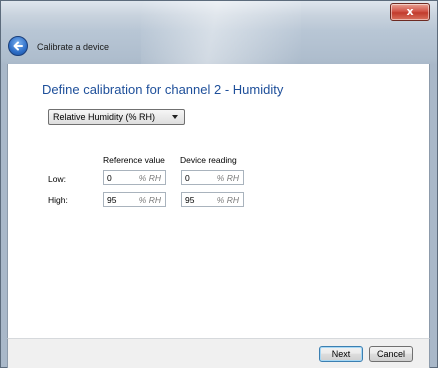  What do you see at coordinates (227, 178) in the screenshot?
I see `low-device-unit: % RH` at bounding box center [227, 178].